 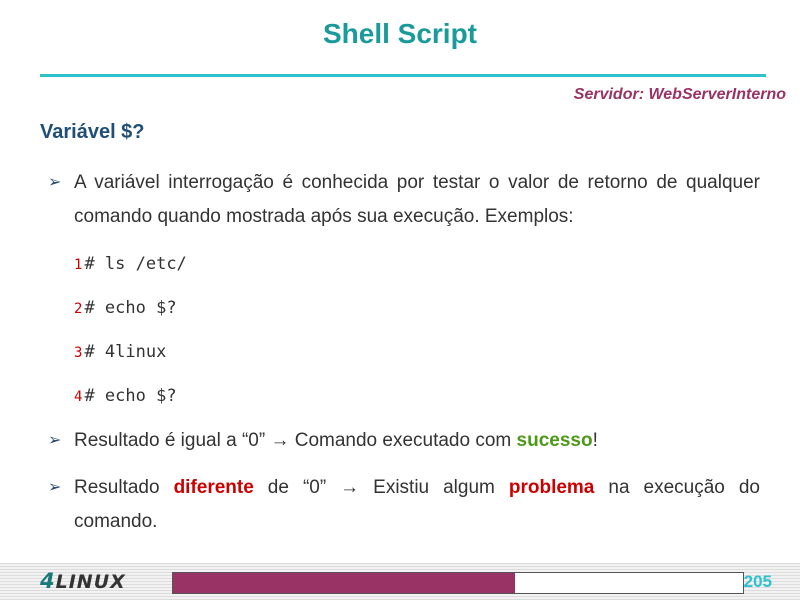 I want to click on slide-title: Shell Script, so click(x=400, y=33).